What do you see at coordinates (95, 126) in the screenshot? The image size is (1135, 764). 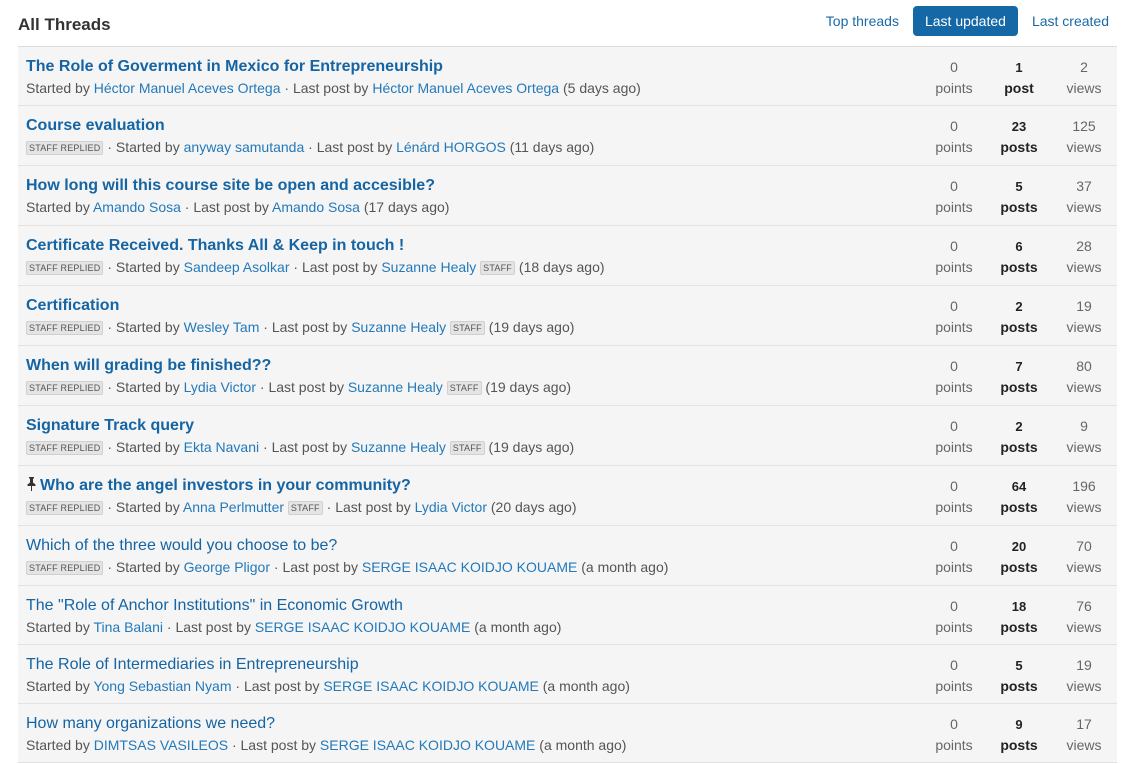 I see `thread-title-link: Course evaluation` at bounding box center [95, 126].